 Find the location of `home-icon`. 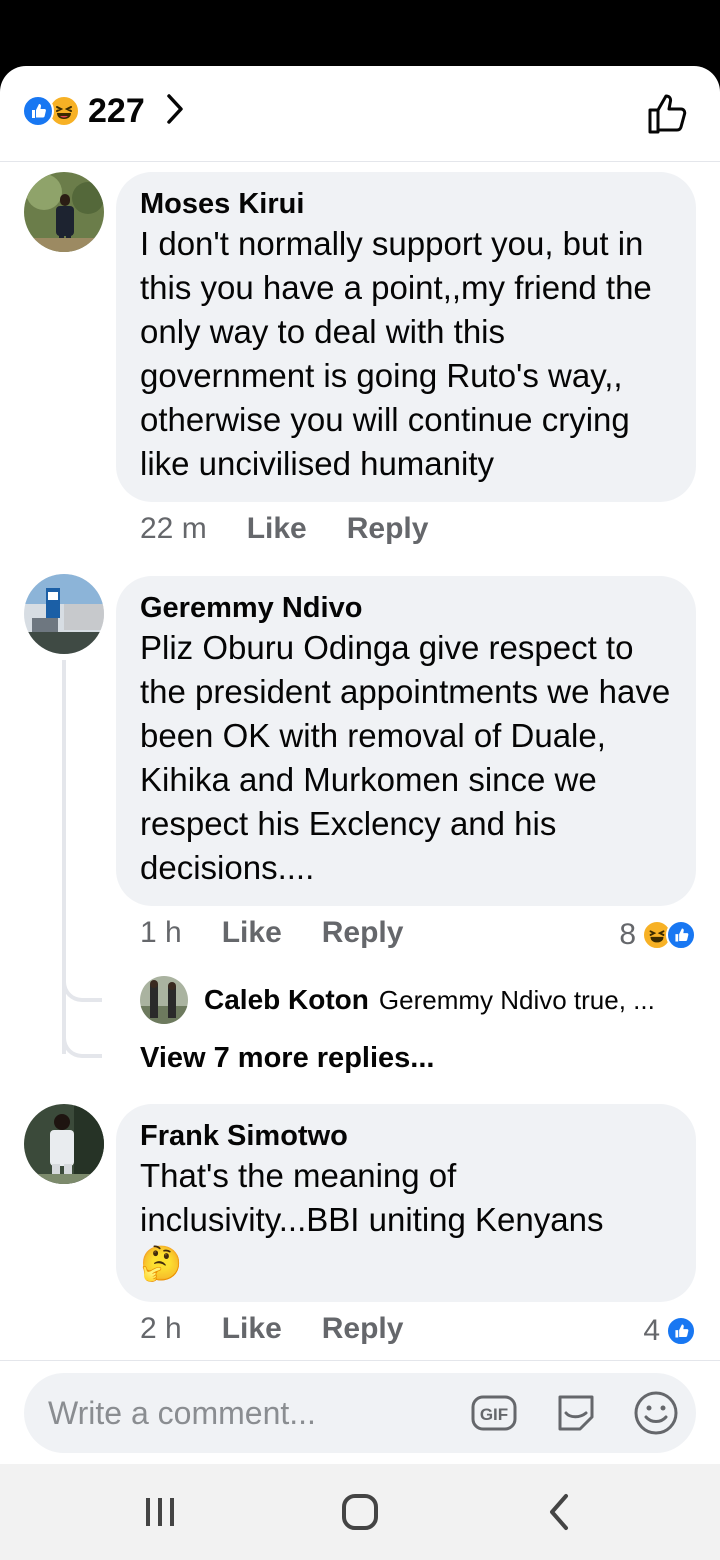

home-icon is located at coordinates (360, 1512).